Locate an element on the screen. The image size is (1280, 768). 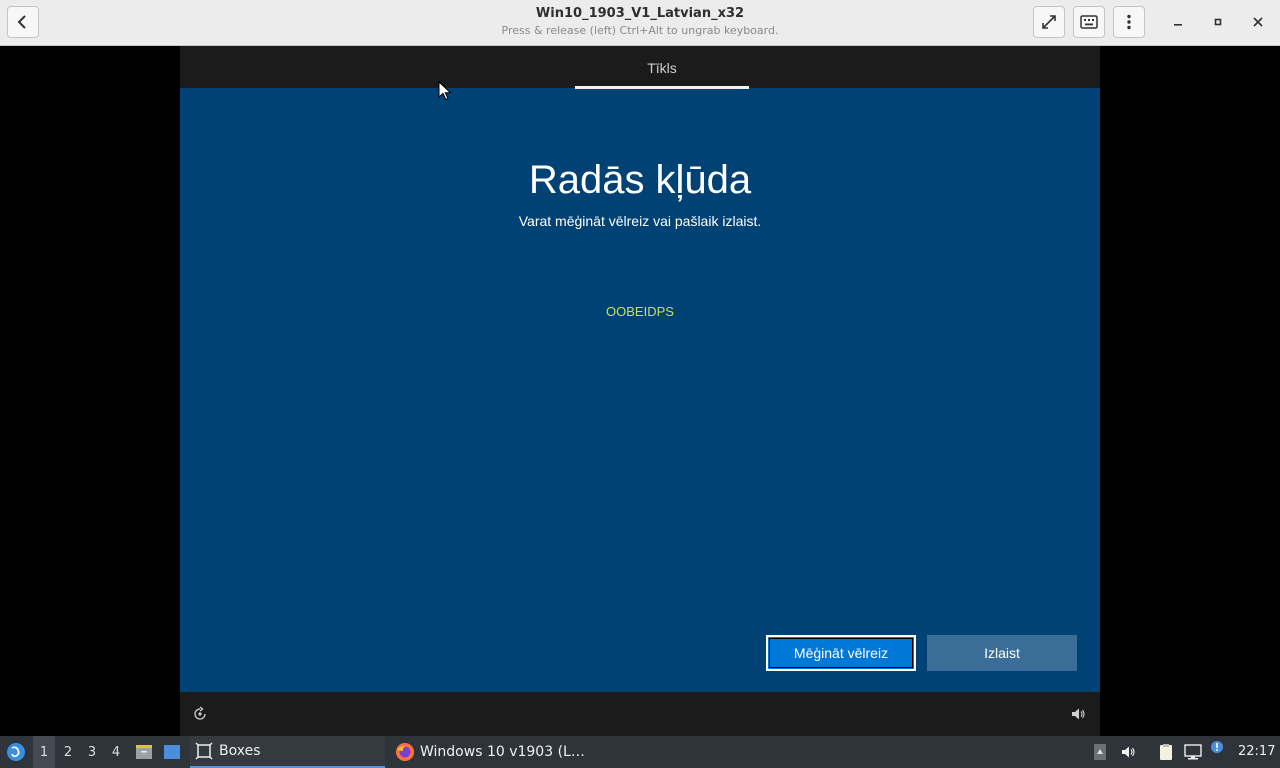
volume-icon is located at coordinates (1128, 752).